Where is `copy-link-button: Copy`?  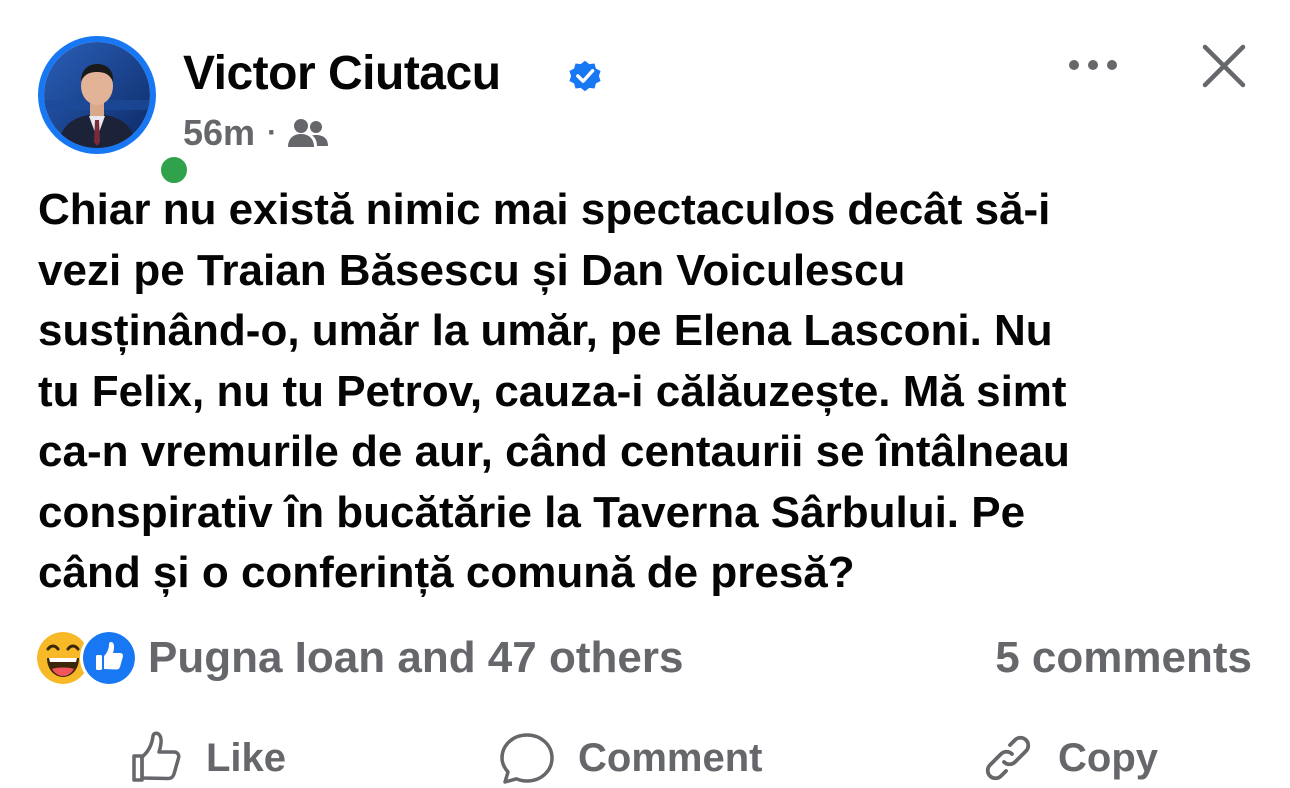 copy-link-button: Copy is located at coordinates (1069, 758).